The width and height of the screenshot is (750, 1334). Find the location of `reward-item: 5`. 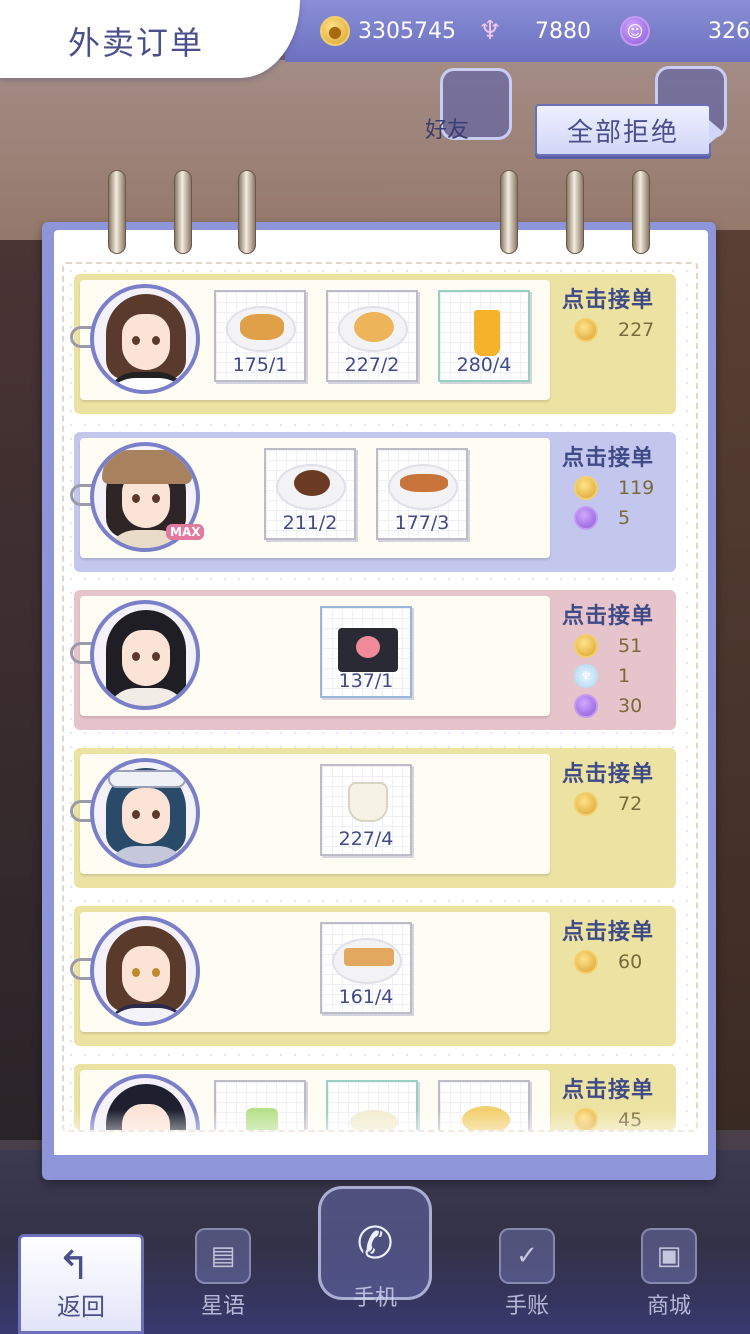

reward-item: 5 is located at coordinates (602, 518).